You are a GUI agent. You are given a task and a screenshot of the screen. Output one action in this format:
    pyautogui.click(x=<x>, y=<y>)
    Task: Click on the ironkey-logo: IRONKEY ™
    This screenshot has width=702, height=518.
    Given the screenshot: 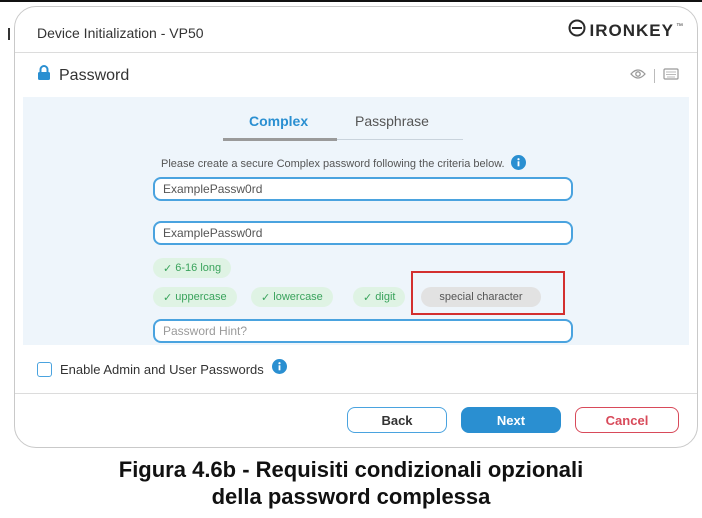 What is the action you would take?
    pyautogui.click(x=625, y=30)
    